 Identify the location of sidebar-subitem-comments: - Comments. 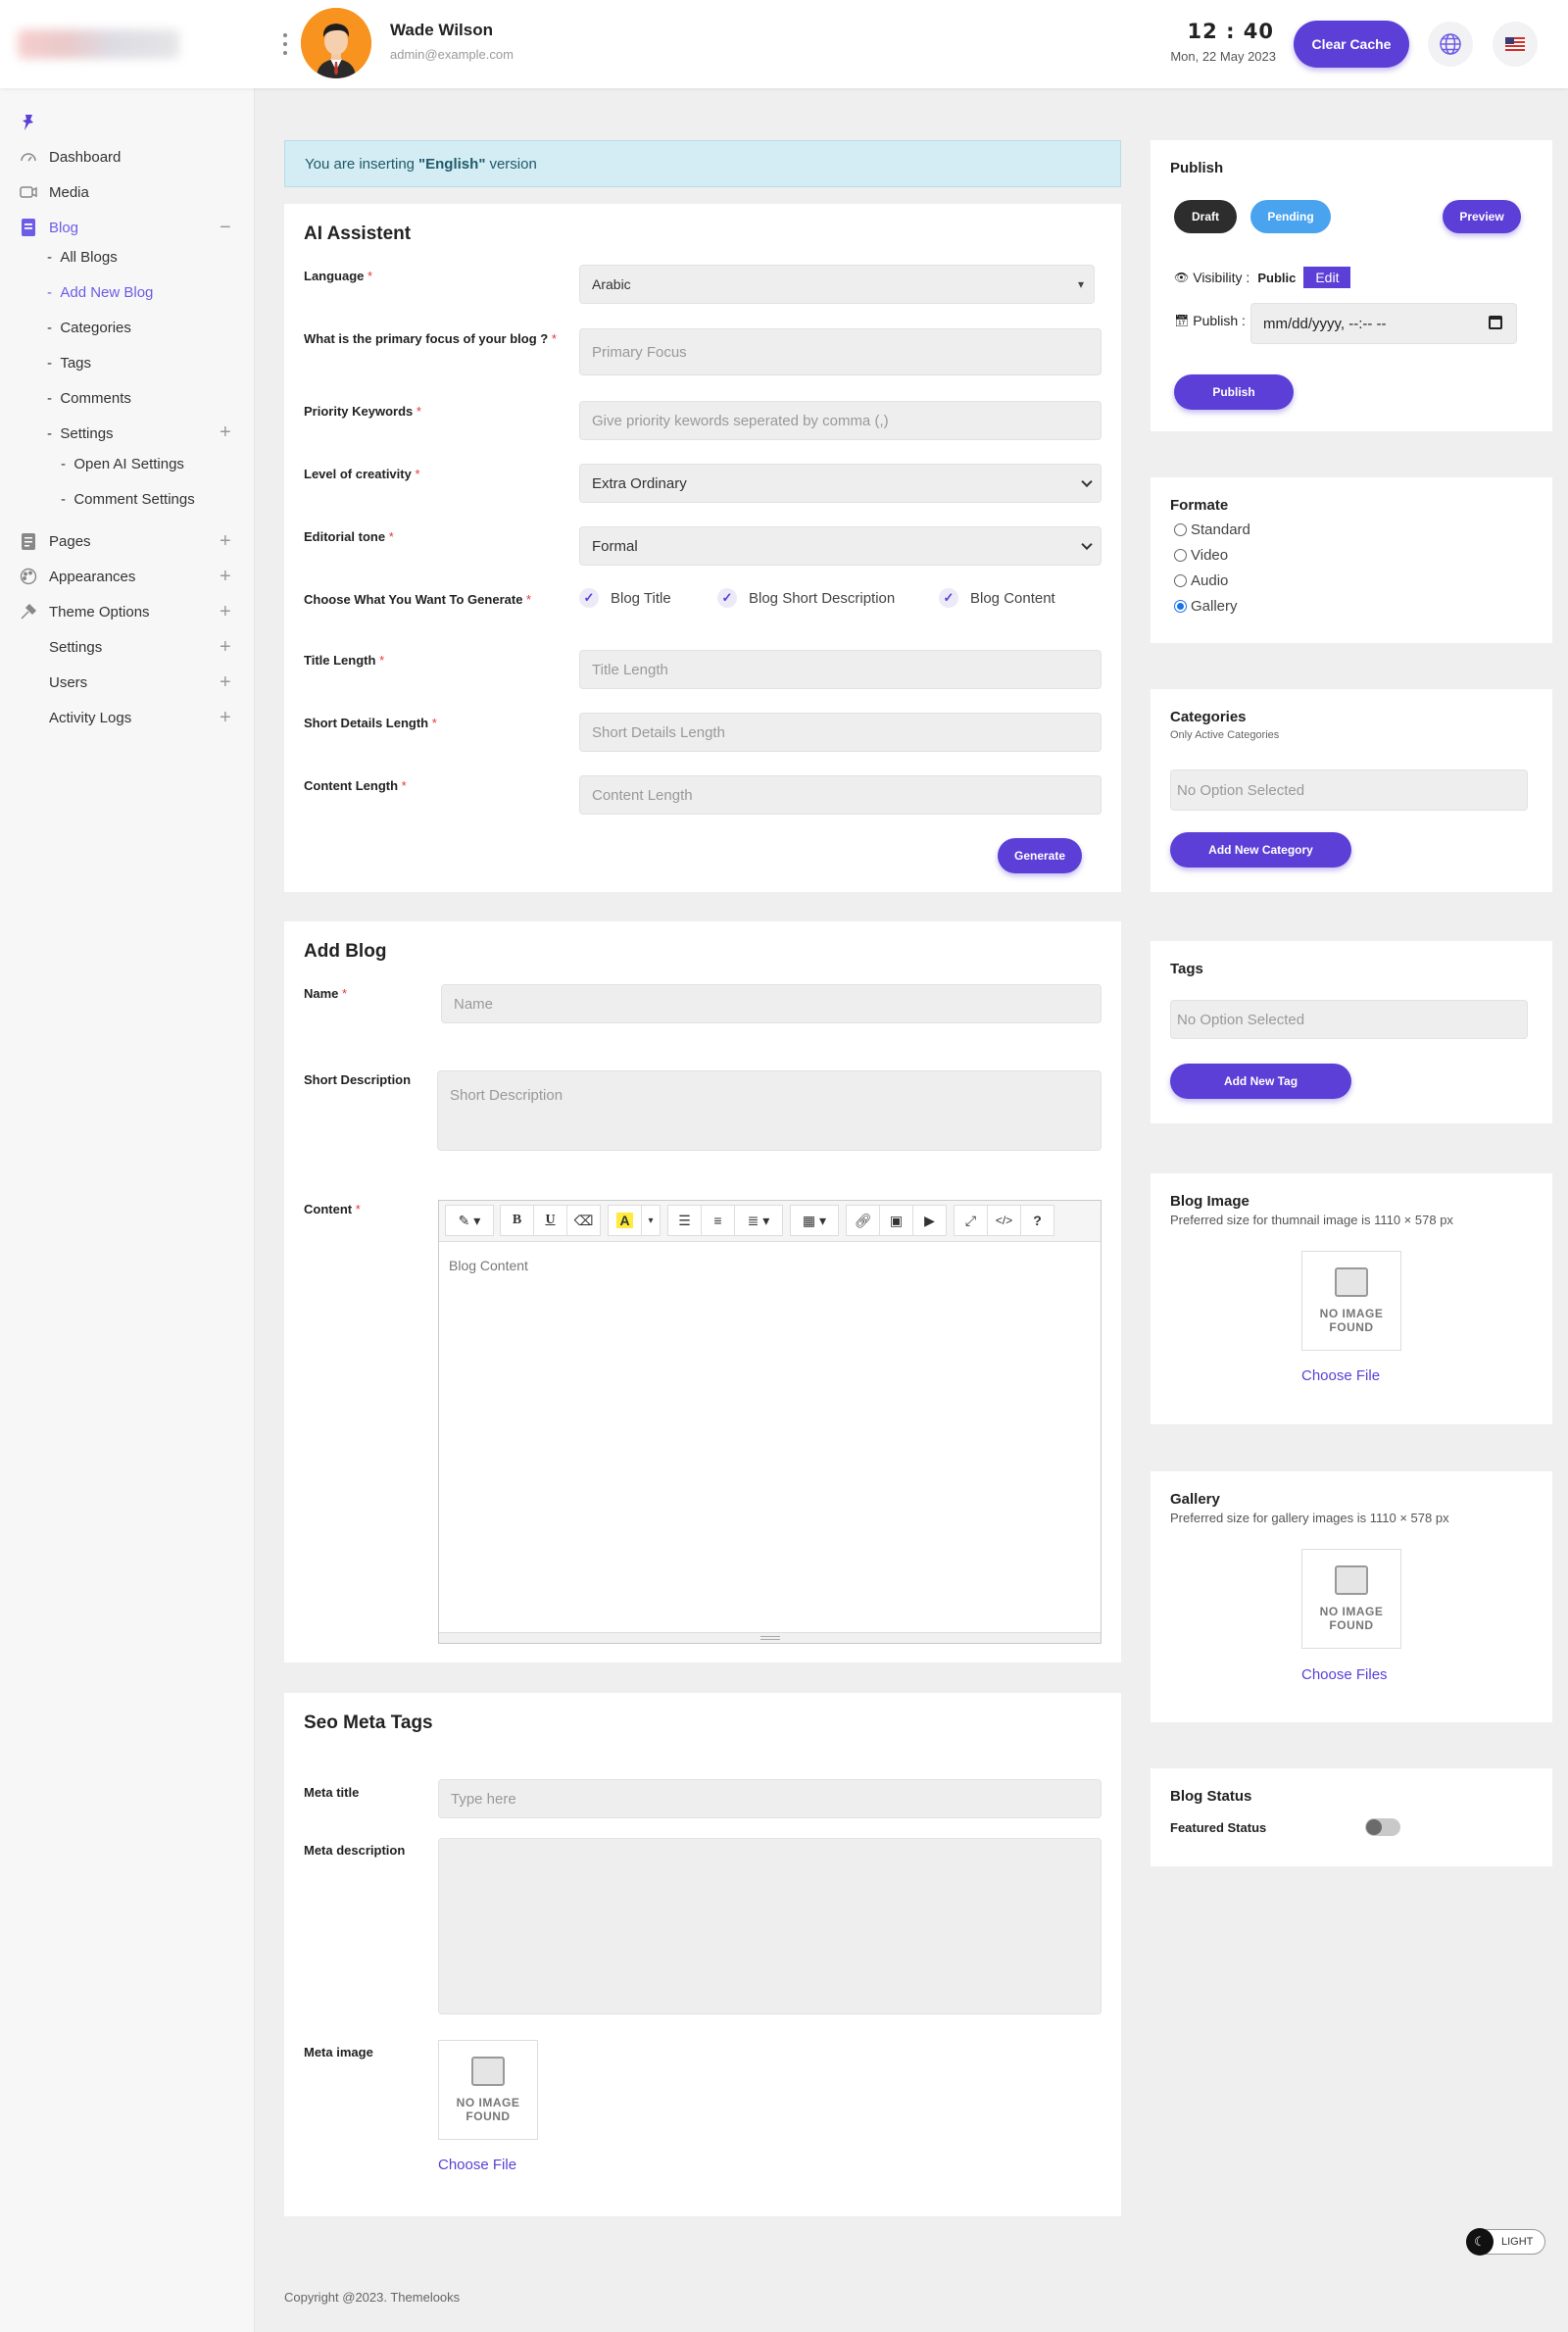
(89, 398).